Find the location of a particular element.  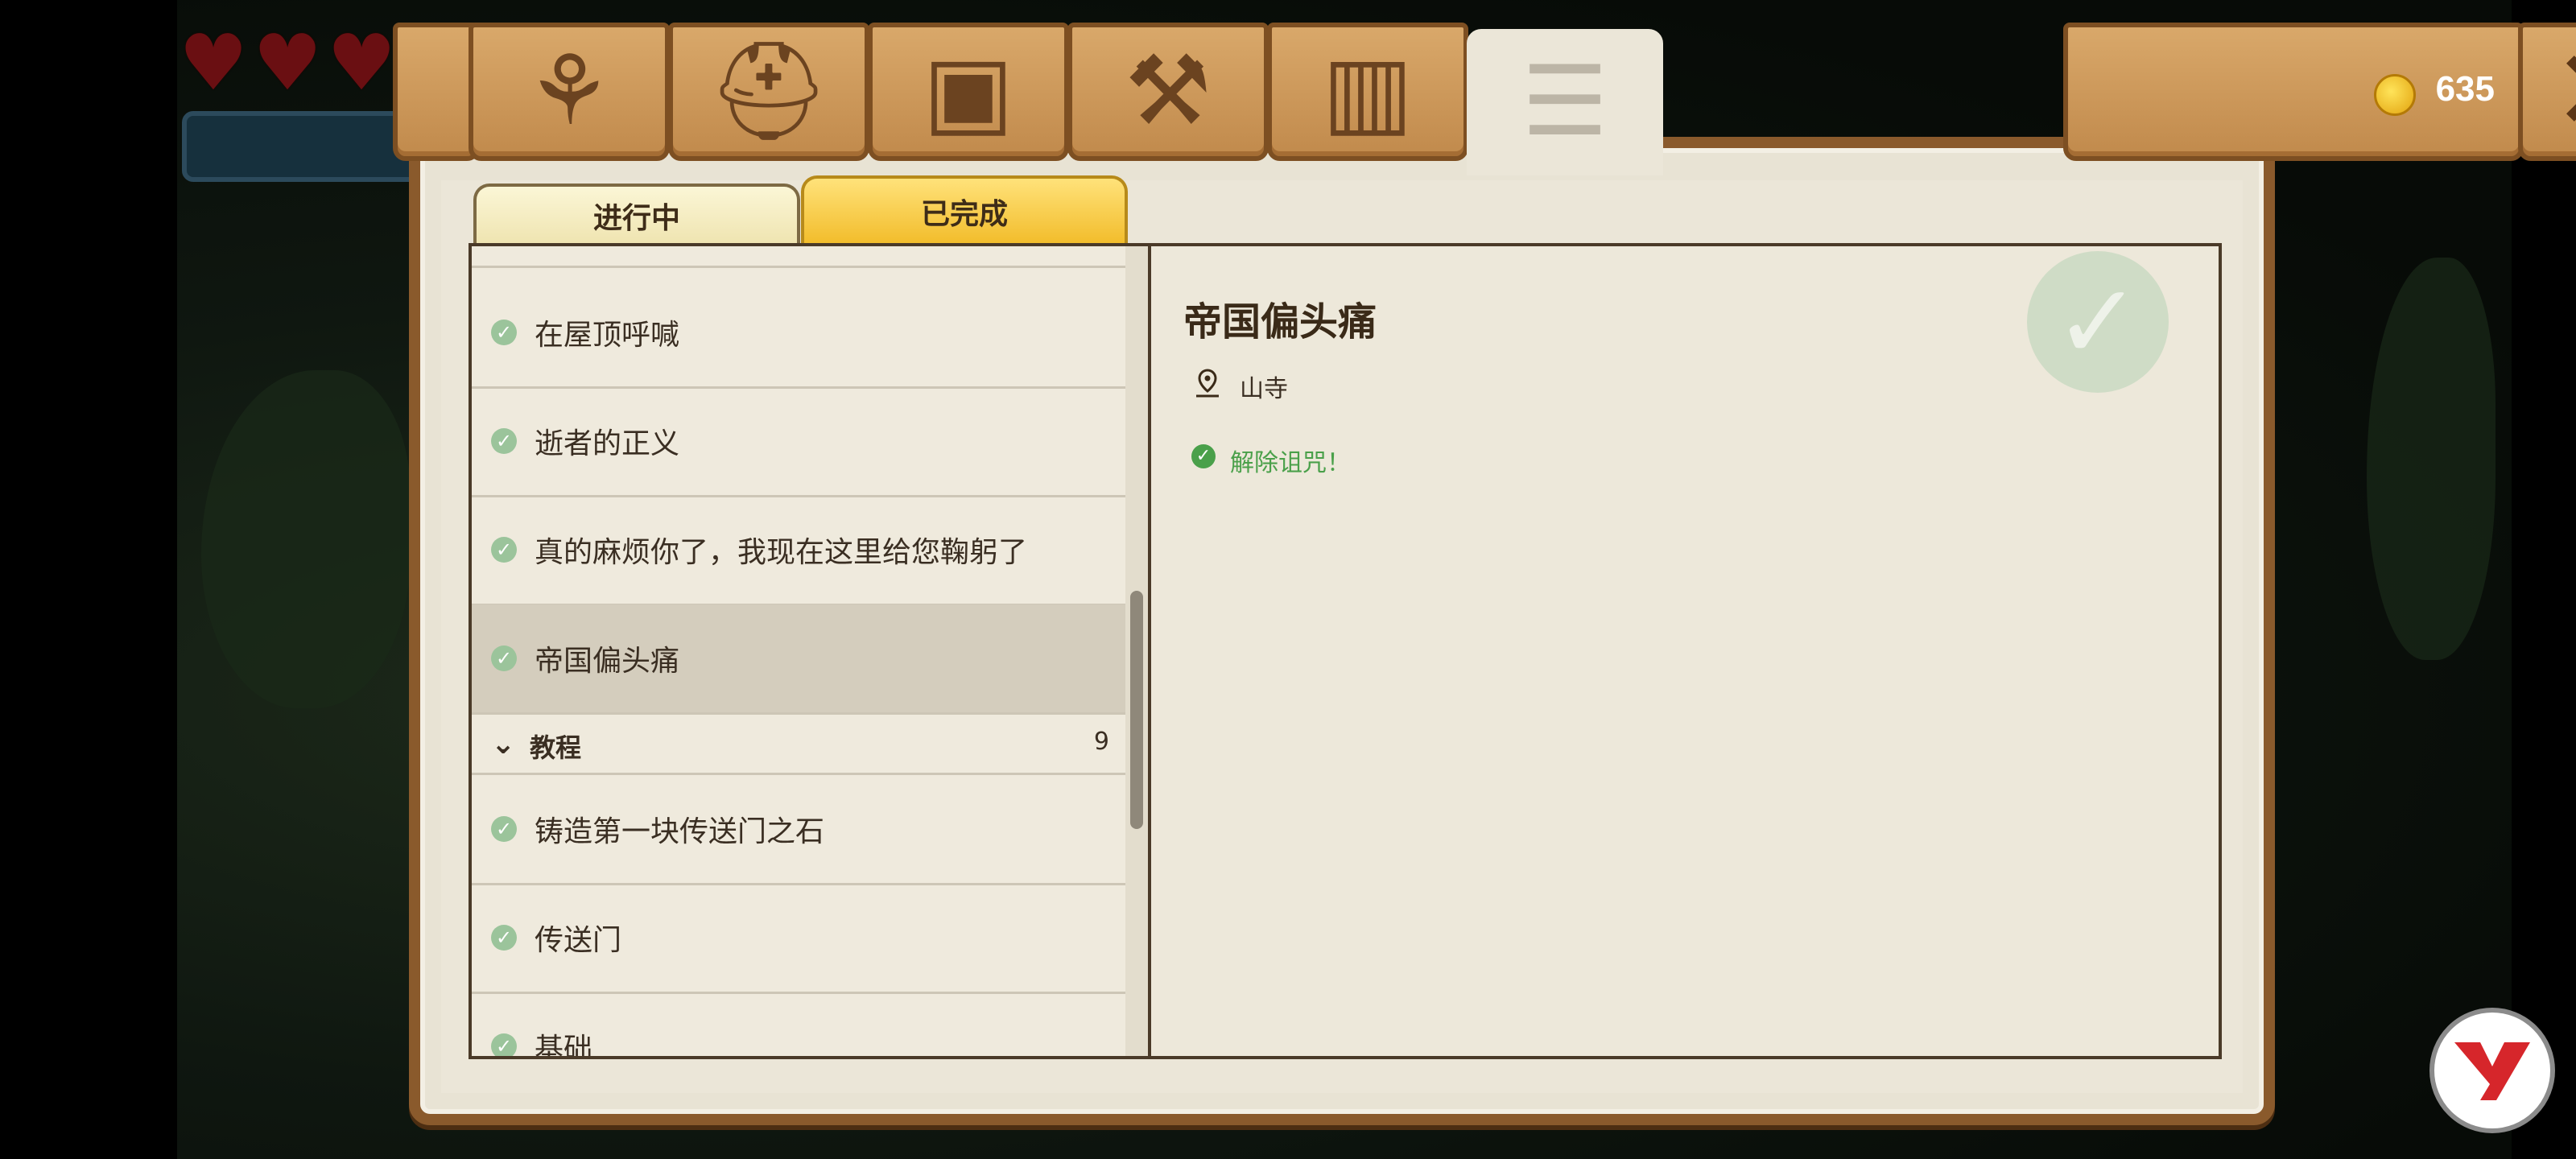

list-item: ✓ 真的麻烦你了，我现在这里给您鞠躬了 is located at coordinates (800, 551).